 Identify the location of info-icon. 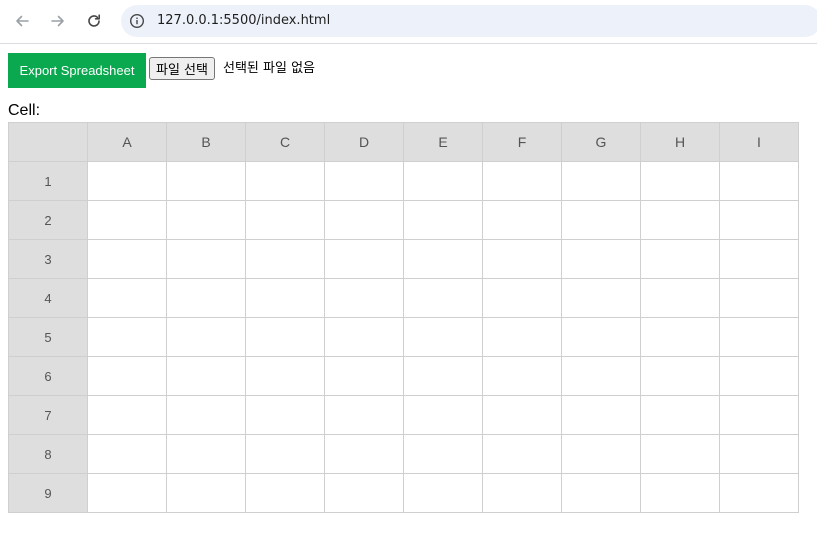
(137, 21).